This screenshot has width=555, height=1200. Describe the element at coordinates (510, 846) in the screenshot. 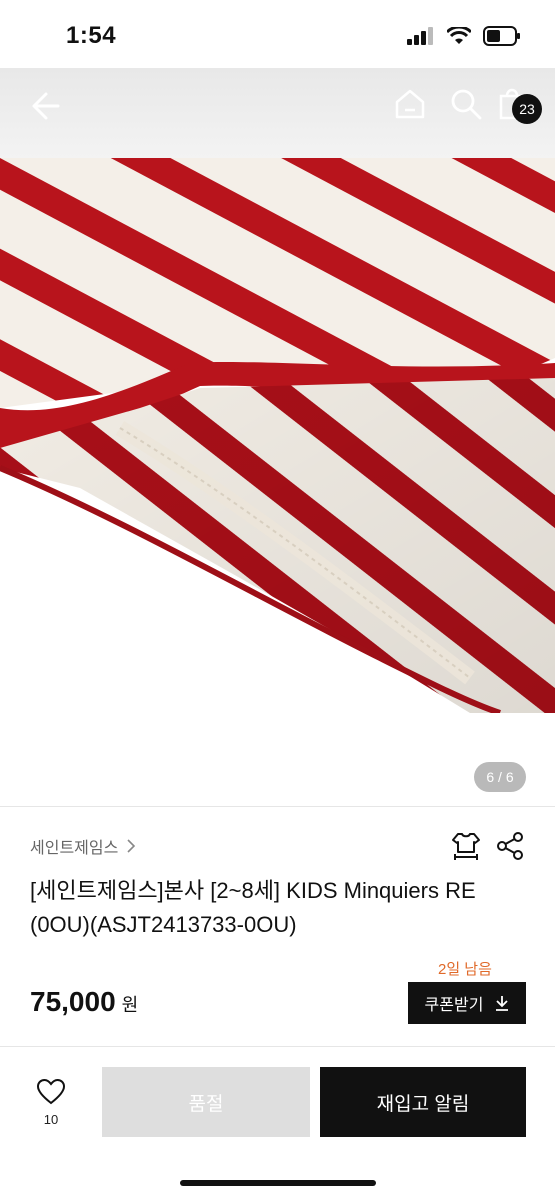

I see `share-icon` at that location.